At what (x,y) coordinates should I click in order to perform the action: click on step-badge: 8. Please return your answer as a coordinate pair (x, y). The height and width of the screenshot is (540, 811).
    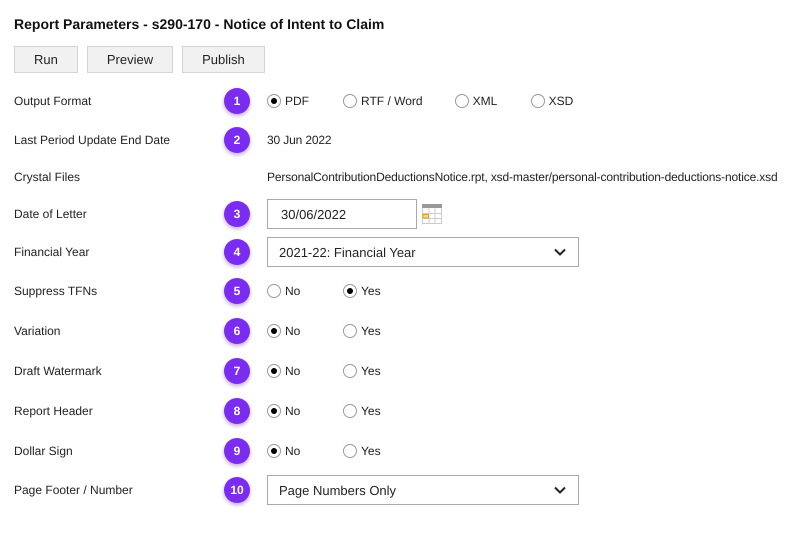
    Looking at the image, I should click on (237, 411).